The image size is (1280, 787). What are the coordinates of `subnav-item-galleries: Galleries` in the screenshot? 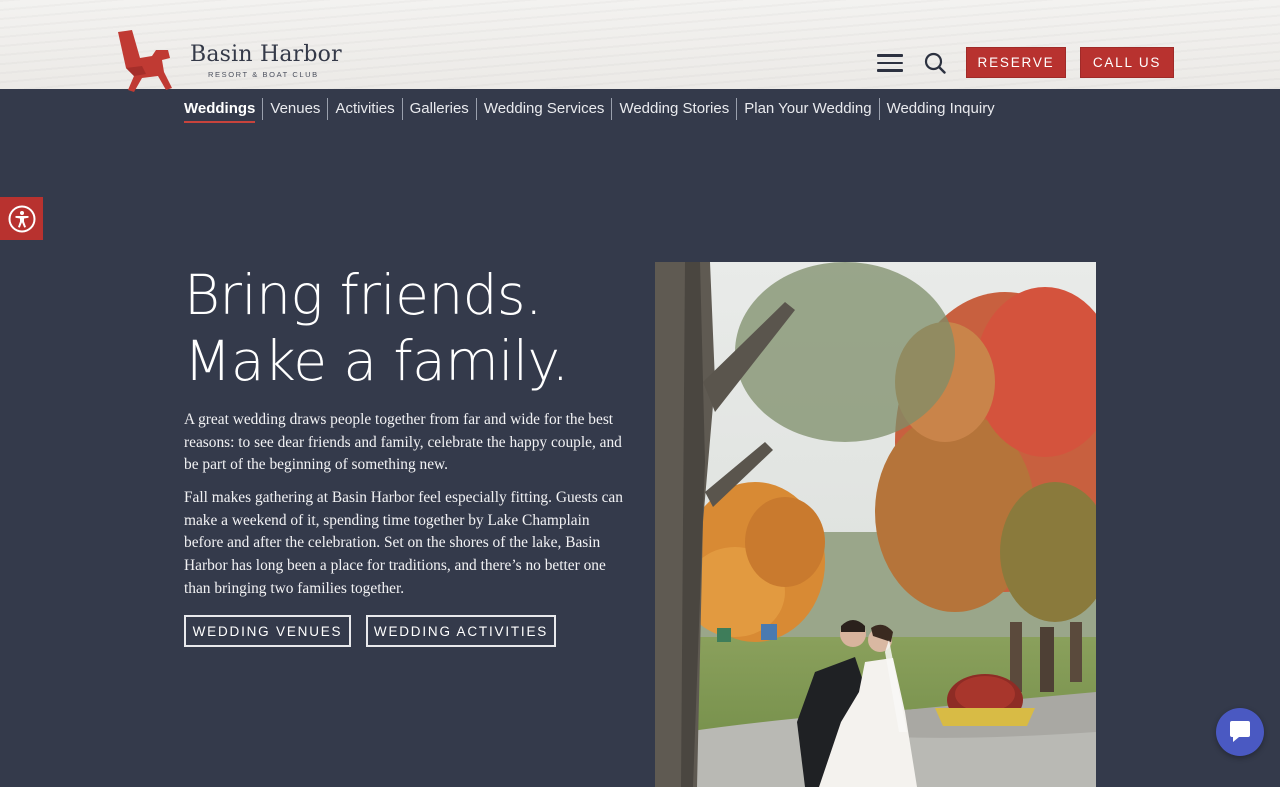 It's located at (438, 109).